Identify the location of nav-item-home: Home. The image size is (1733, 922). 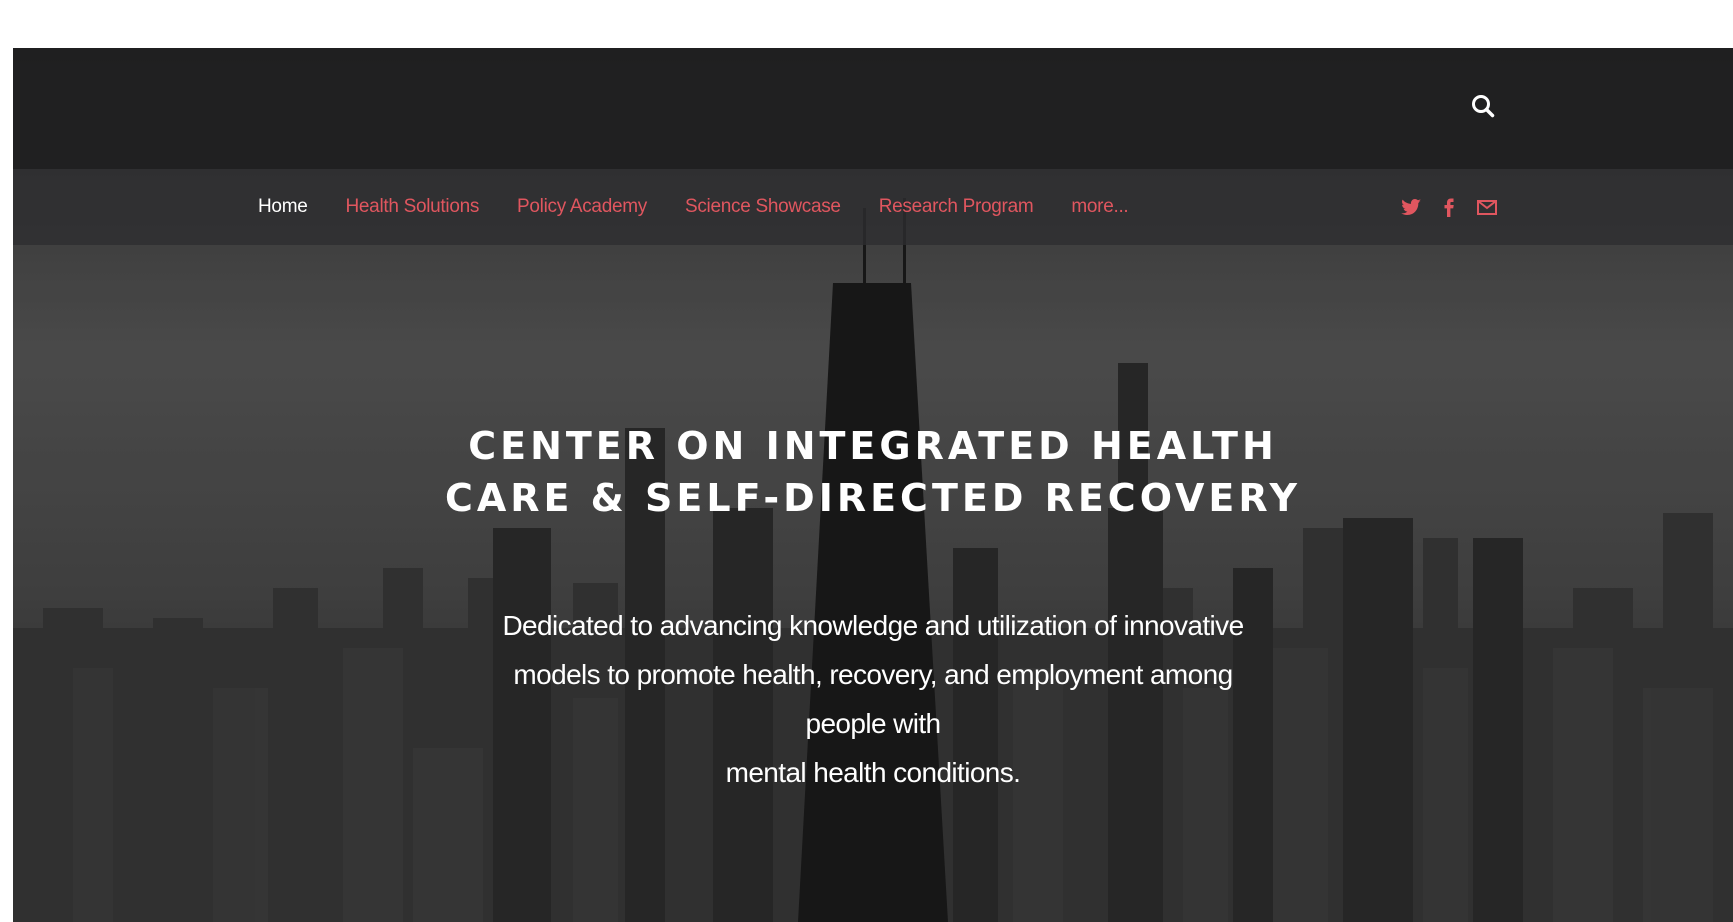
(283, 207).